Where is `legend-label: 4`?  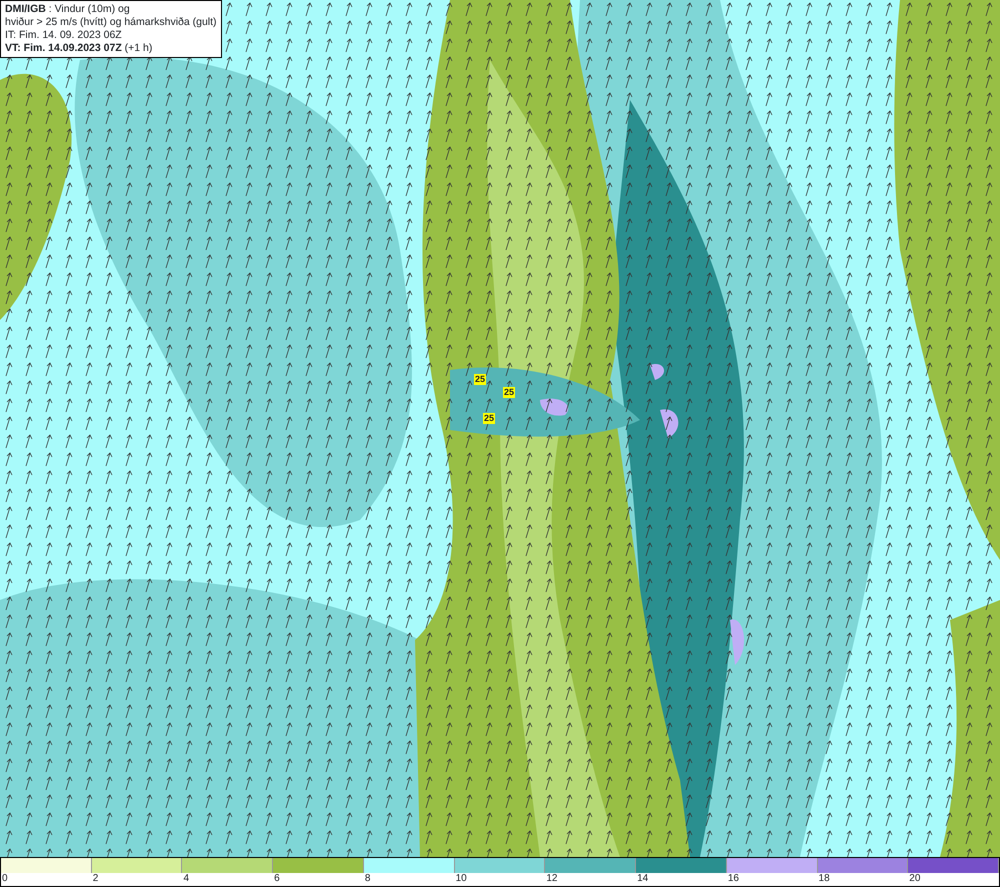 legend-label: 4 is located at coordinates (186, 878).